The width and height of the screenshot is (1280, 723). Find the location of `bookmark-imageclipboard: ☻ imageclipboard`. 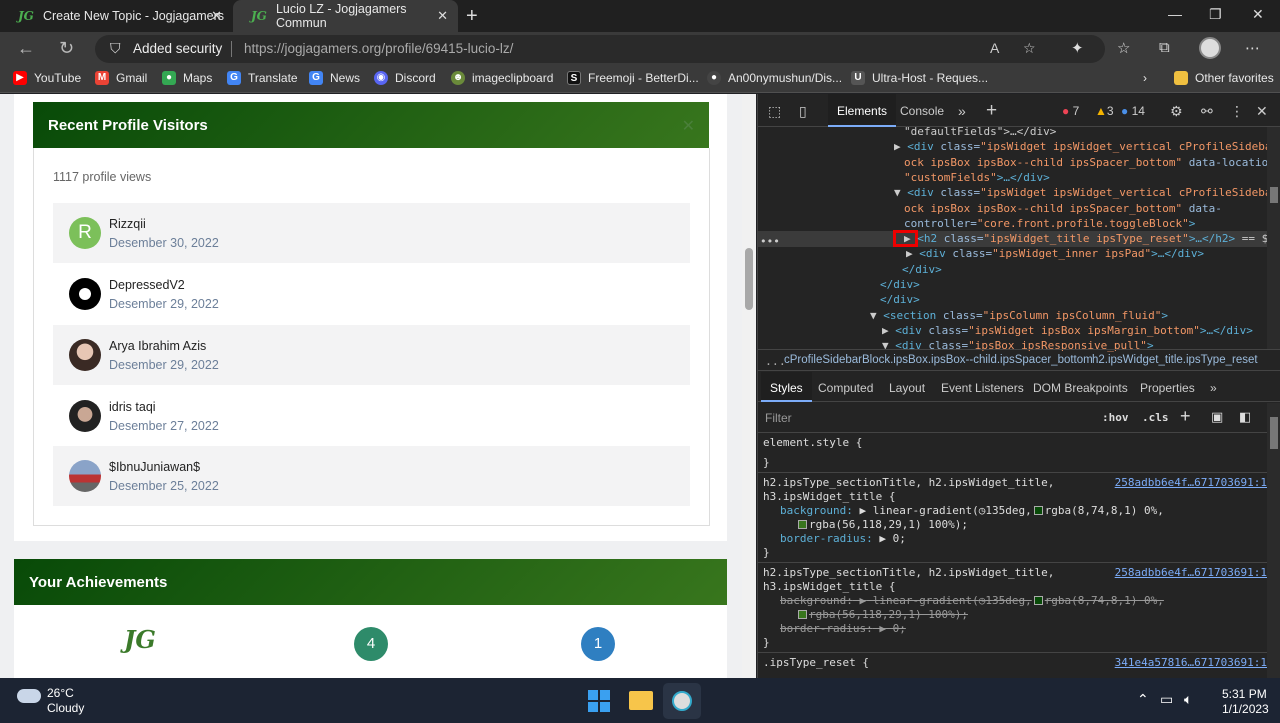

bookmark-imageclipboard: ☻ imageclipboard is located at coordinates (502, 78).